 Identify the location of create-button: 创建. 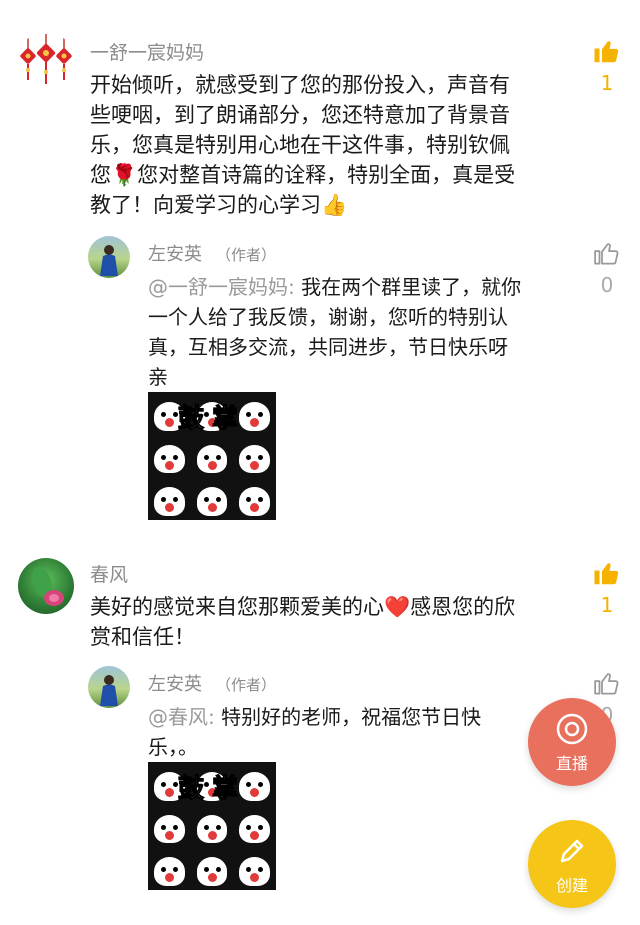
(572, 864).